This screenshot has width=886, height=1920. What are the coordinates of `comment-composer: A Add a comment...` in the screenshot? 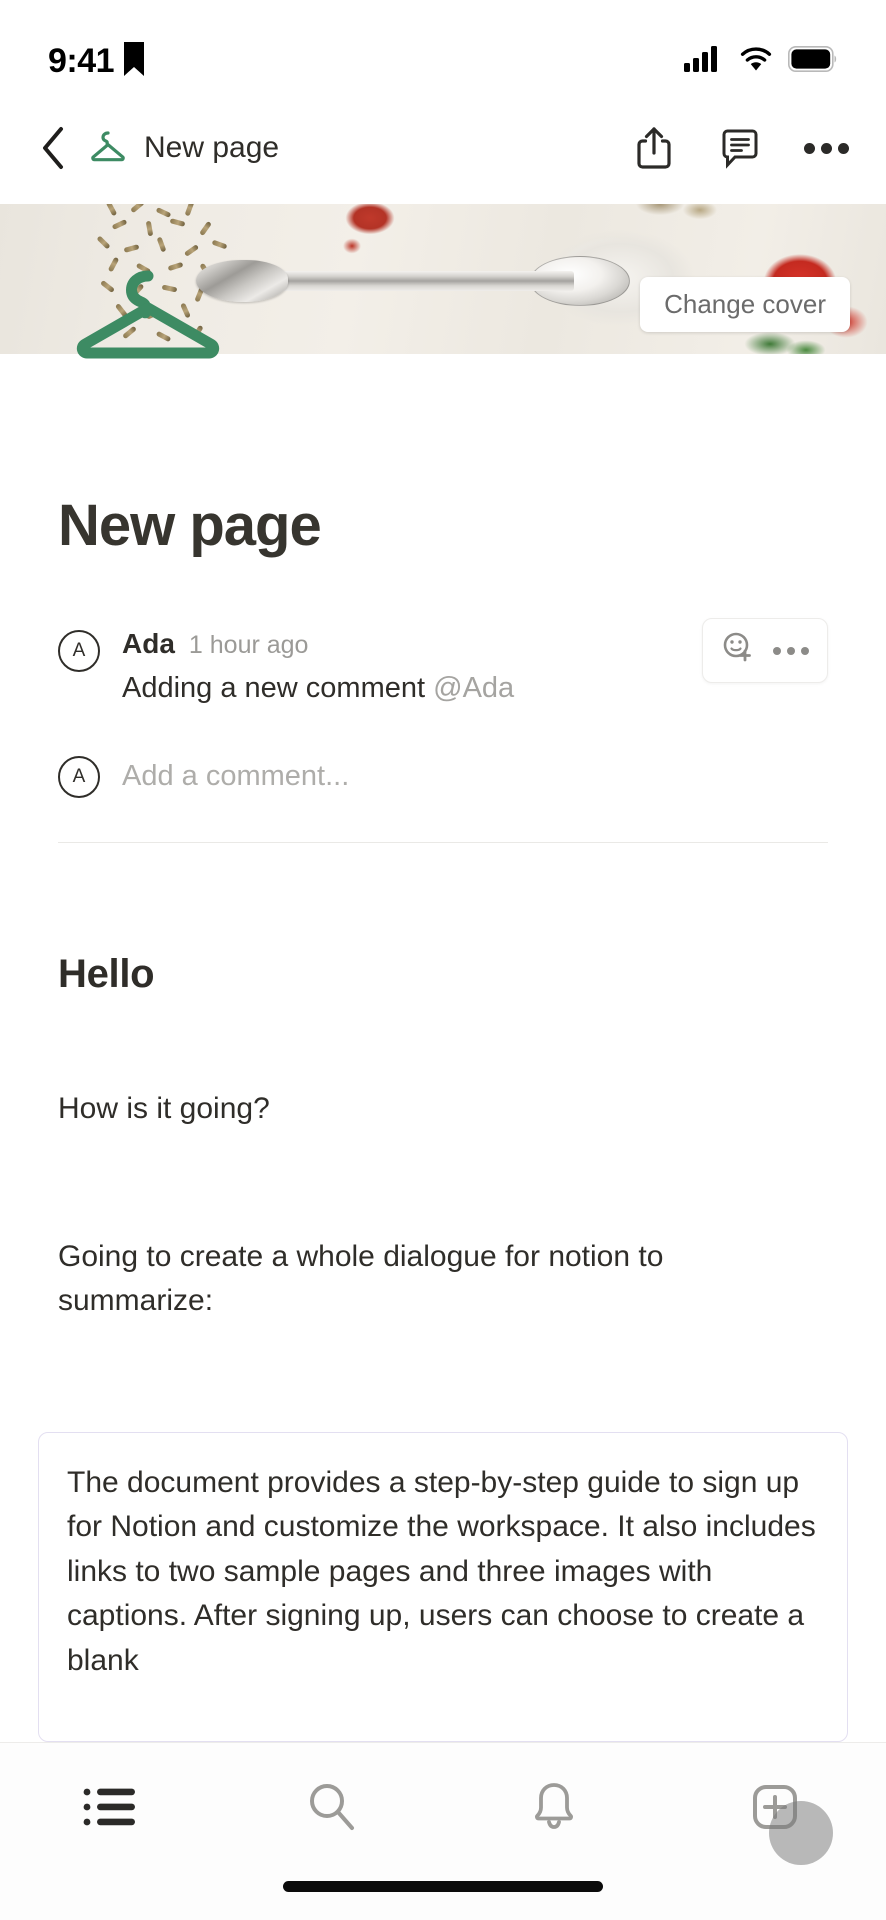 It's located at (443, 776).